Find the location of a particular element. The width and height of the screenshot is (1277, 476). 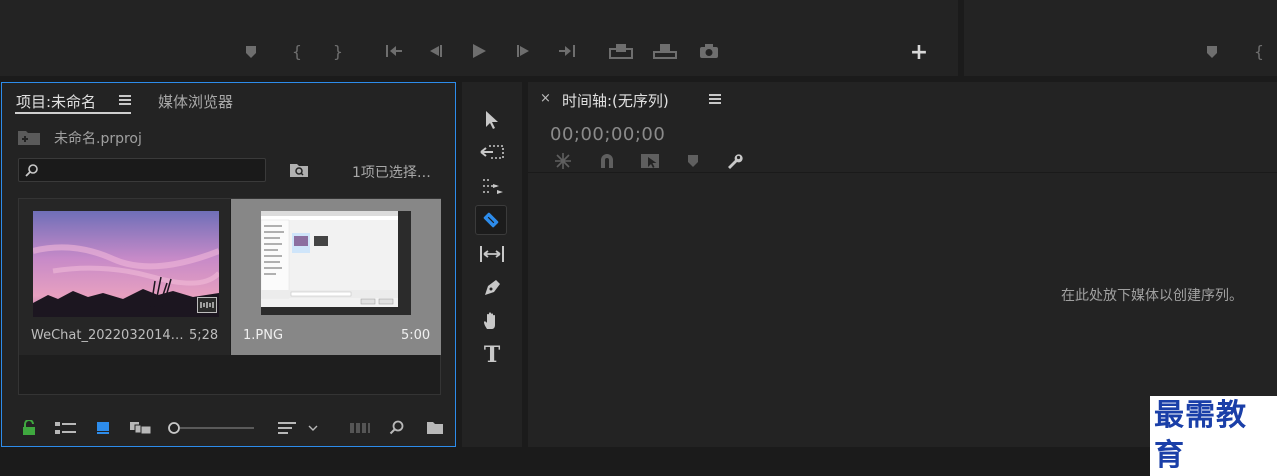

step-forward-icon is located at coordinates (524, 51).